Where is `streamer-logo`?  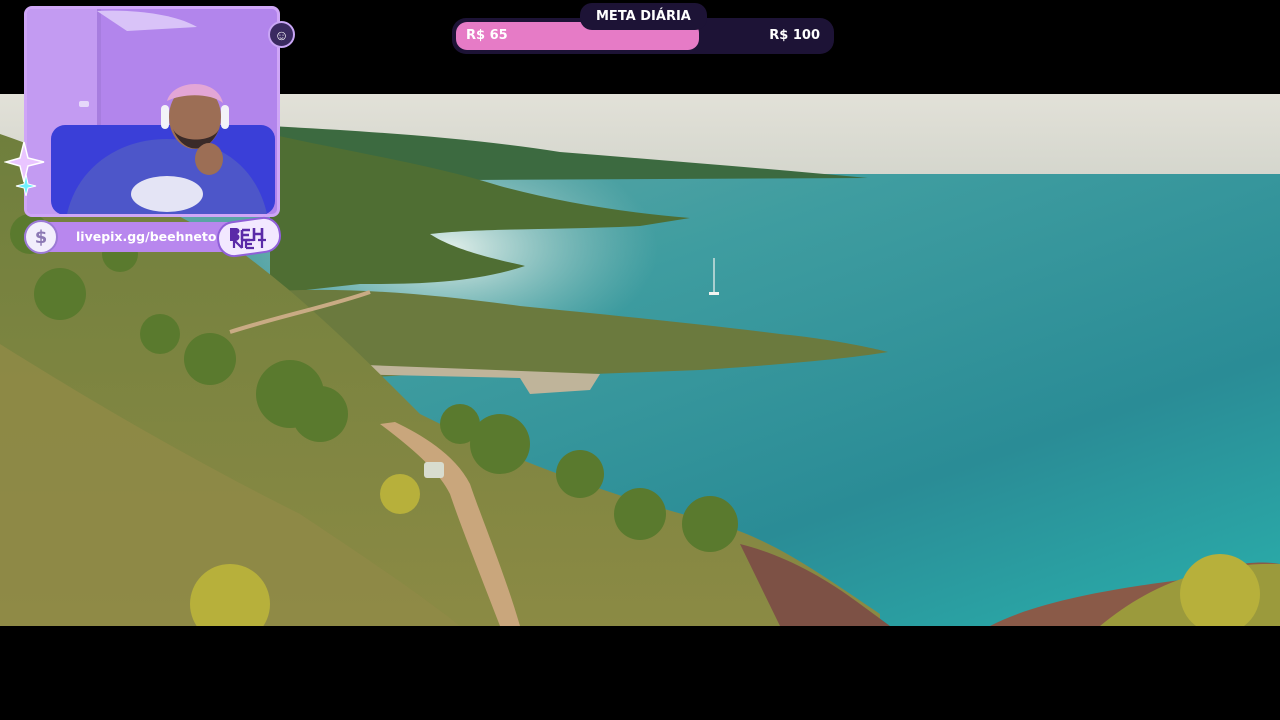 streamer-logo is located at coordinates (249, 237).